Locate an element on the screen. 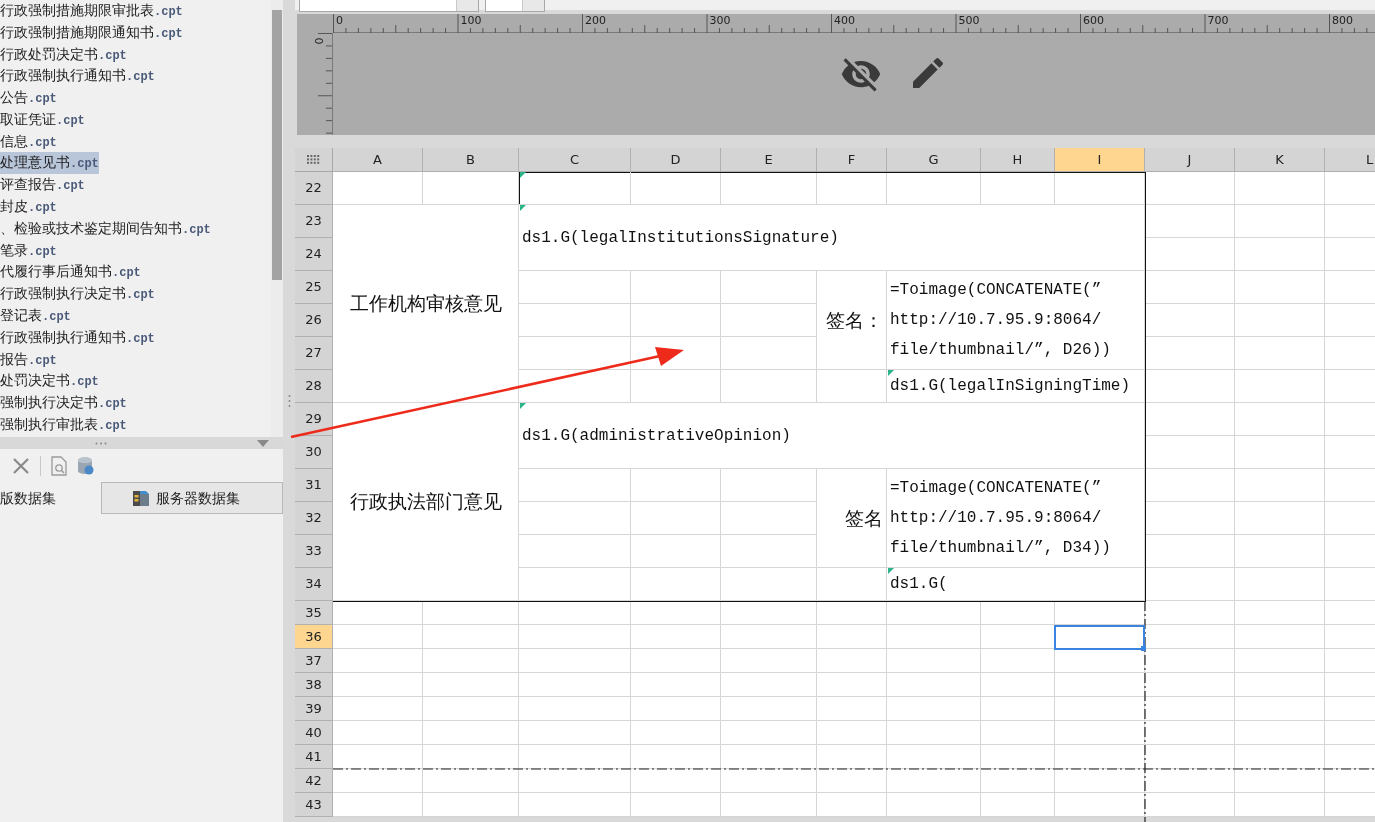 The width and height of the screenshot is (1375, 822). server-icon is located at coordinates (141, 498).